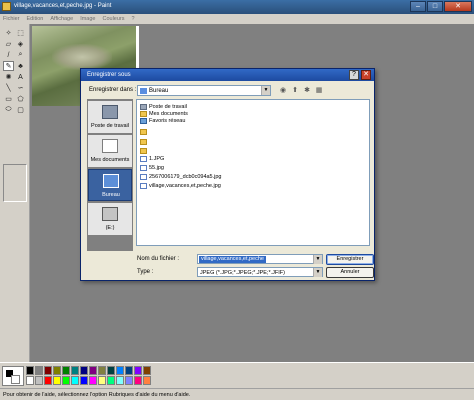 This screenshot has width=474, height=400. Describe the element at coordinates (20, 33) in the screenshot. I see `rect-select-icon: ⬚` at that location.